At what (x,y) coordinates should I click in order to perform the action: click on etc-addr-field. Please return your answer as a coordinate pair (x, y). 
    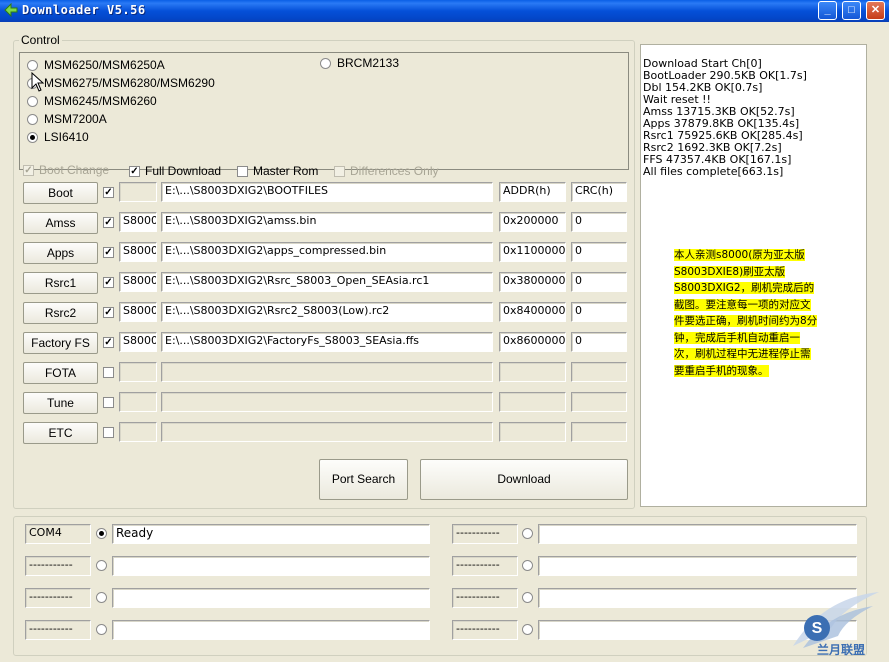
    Looking at the image, I should click on (532, 432).